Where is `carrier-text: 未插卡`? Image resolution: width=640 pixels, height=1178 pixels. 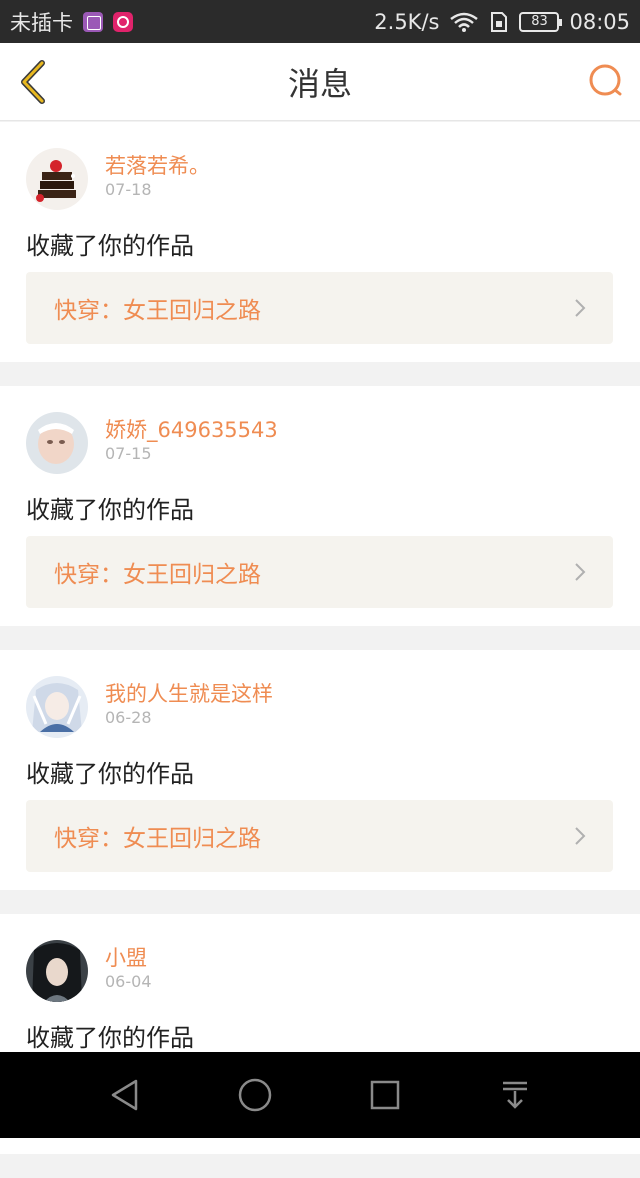
carrier-text: 未插卡 is located at coordinates (41, 22).